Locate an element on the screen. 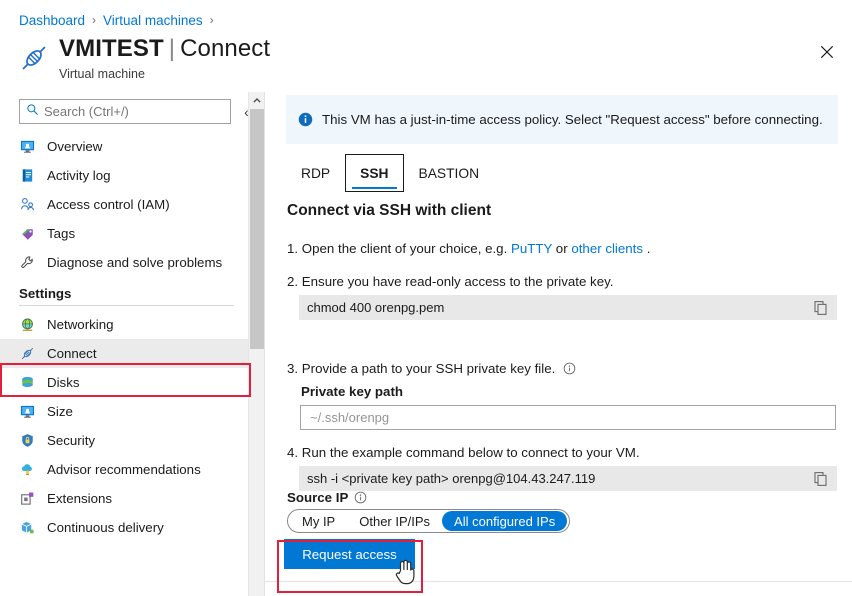 Image resolution: width=852 pixels, height=596 pixels. sidebar-item-advisor-recommendations: Advisor recommendations is located at coordinates (124, 469).